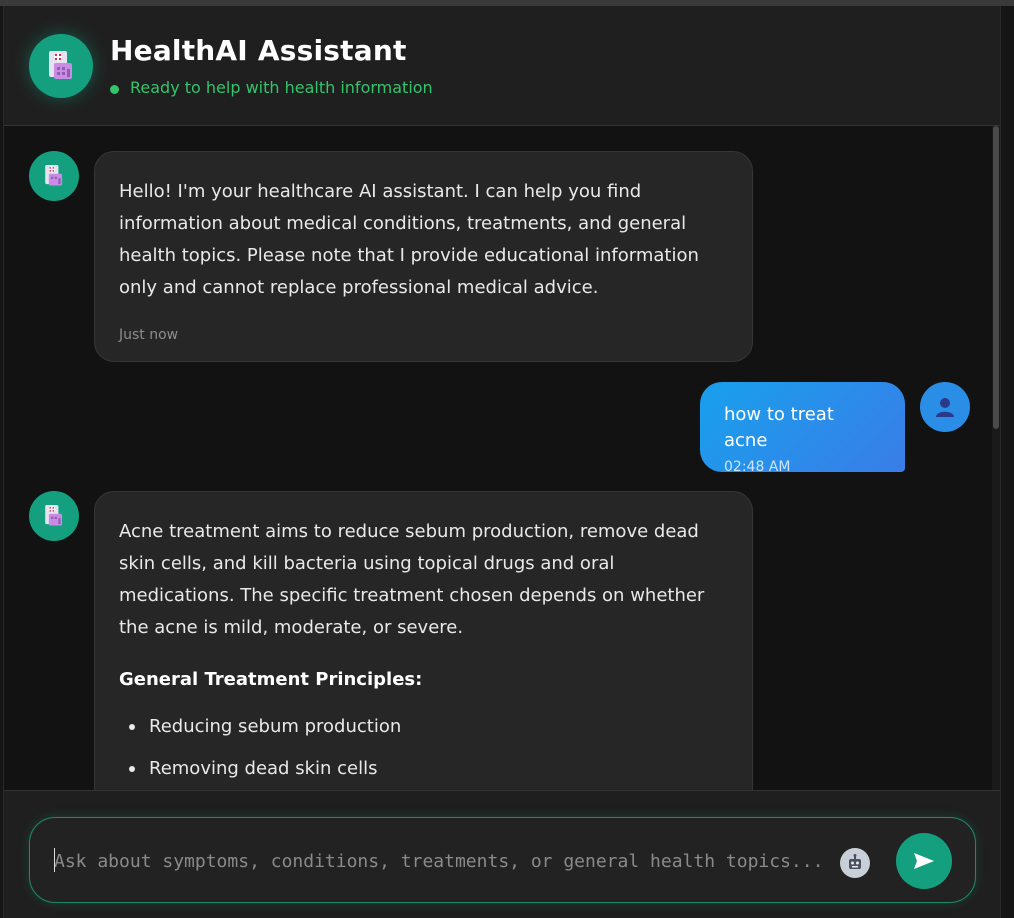 Image resolution: width=1014 pixels, height=918 pixels. I want to click on send-icon, so click(924, 861).